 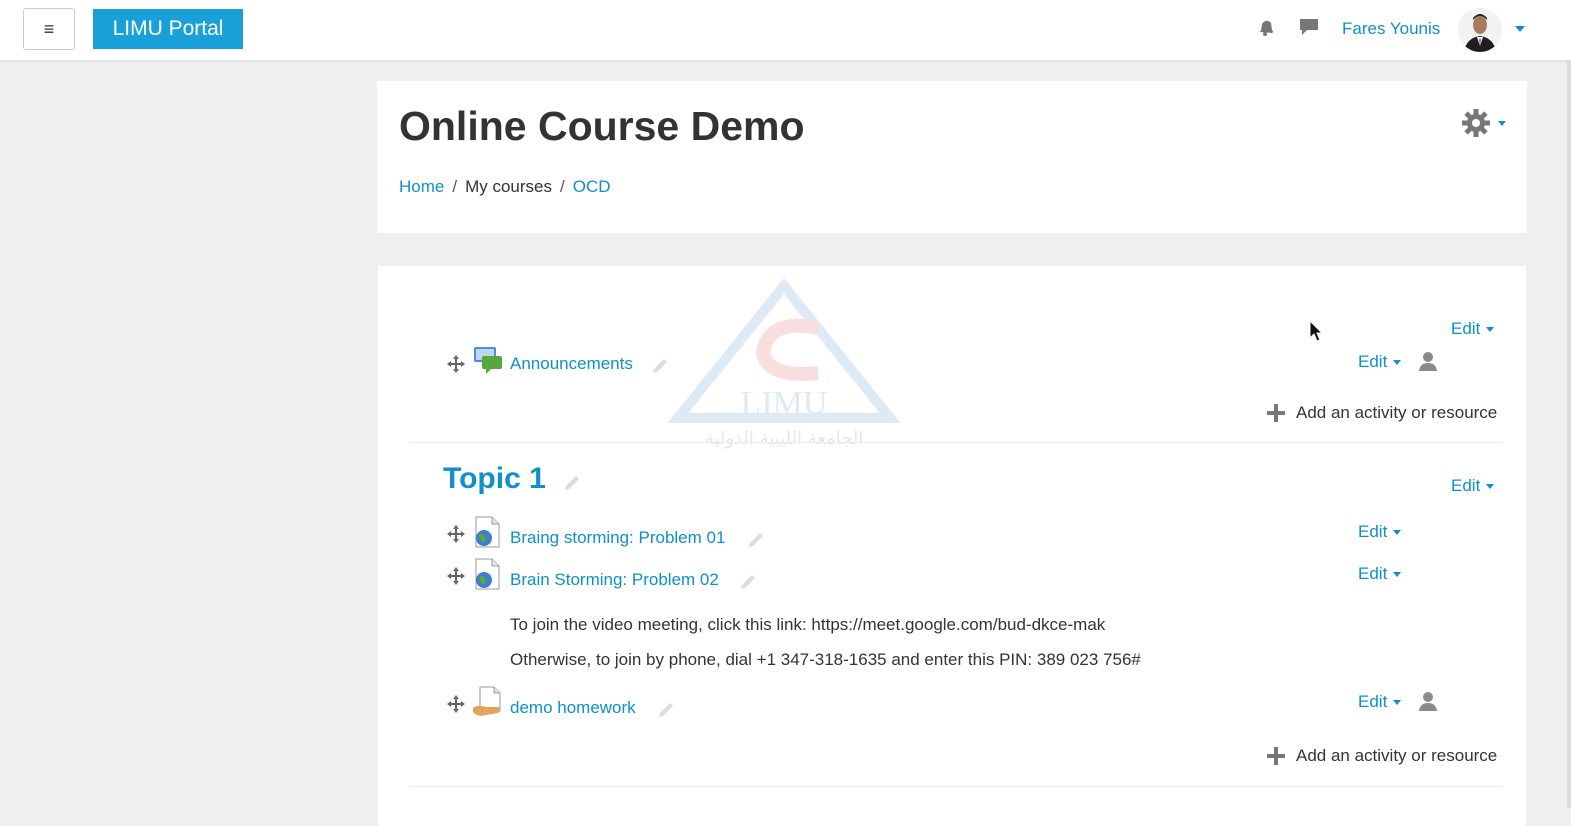 I want to click on section-general-edit-menu: Edit, so click(x=1473, y=329).